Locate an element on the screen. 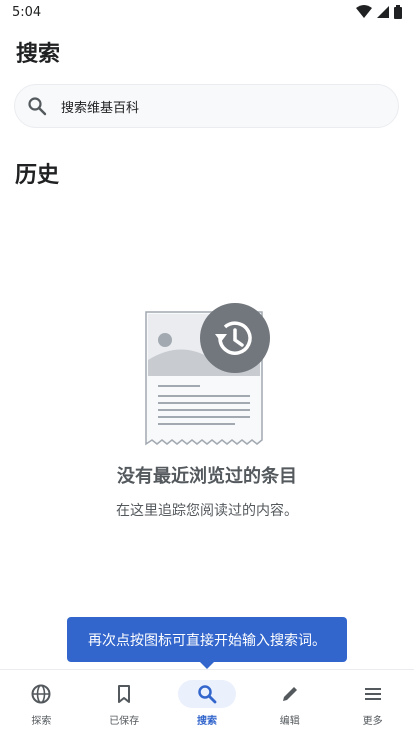  globe-icon is located at coordinates (41, 694).